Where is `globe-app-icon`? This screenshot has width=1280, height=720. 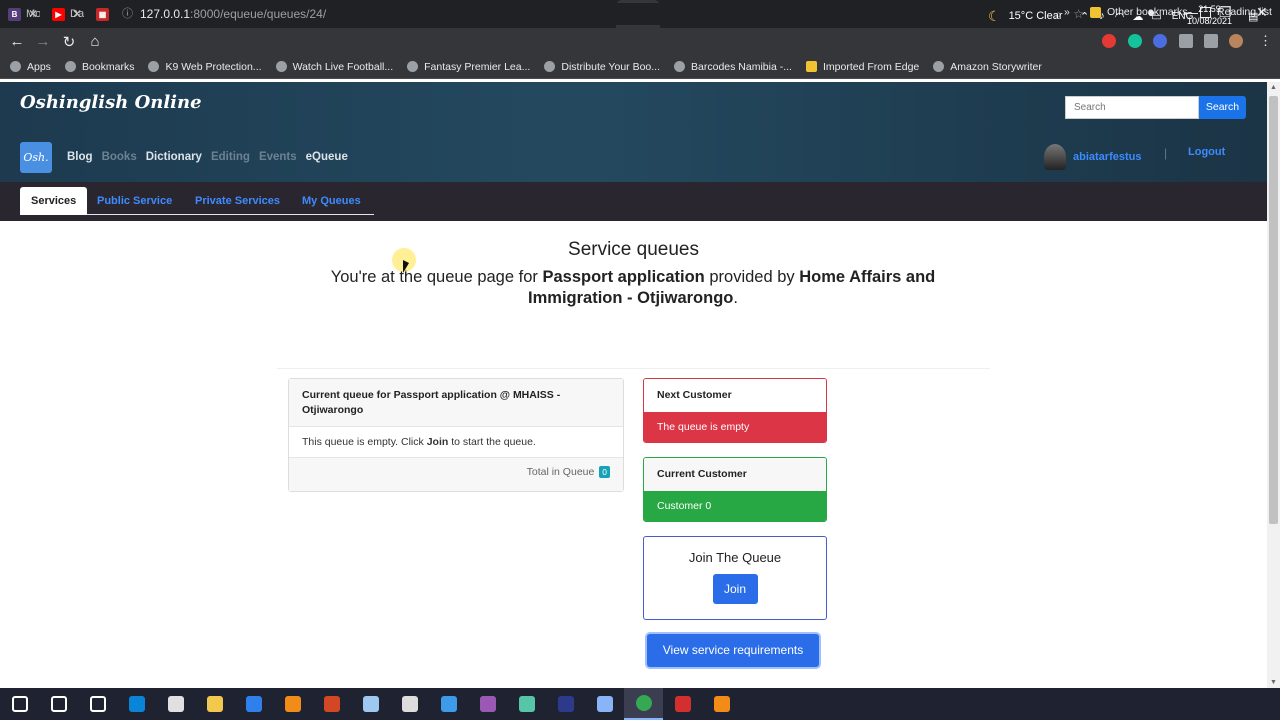 globe-app-icon is located at coordinates (370, 704).